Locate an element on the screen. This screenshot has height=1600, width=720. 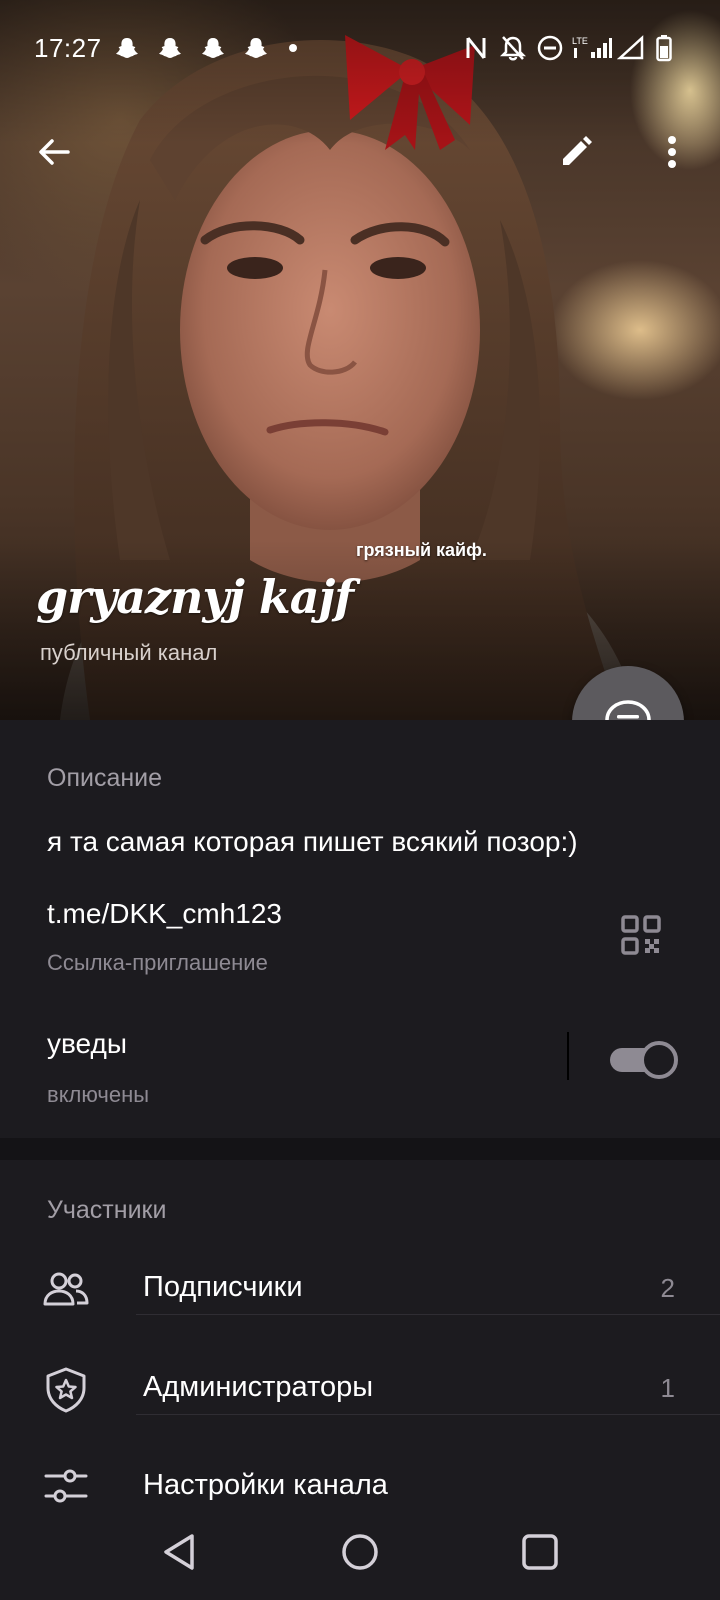
notifications-row: уведы включены is located at coordinates (360, 1065).